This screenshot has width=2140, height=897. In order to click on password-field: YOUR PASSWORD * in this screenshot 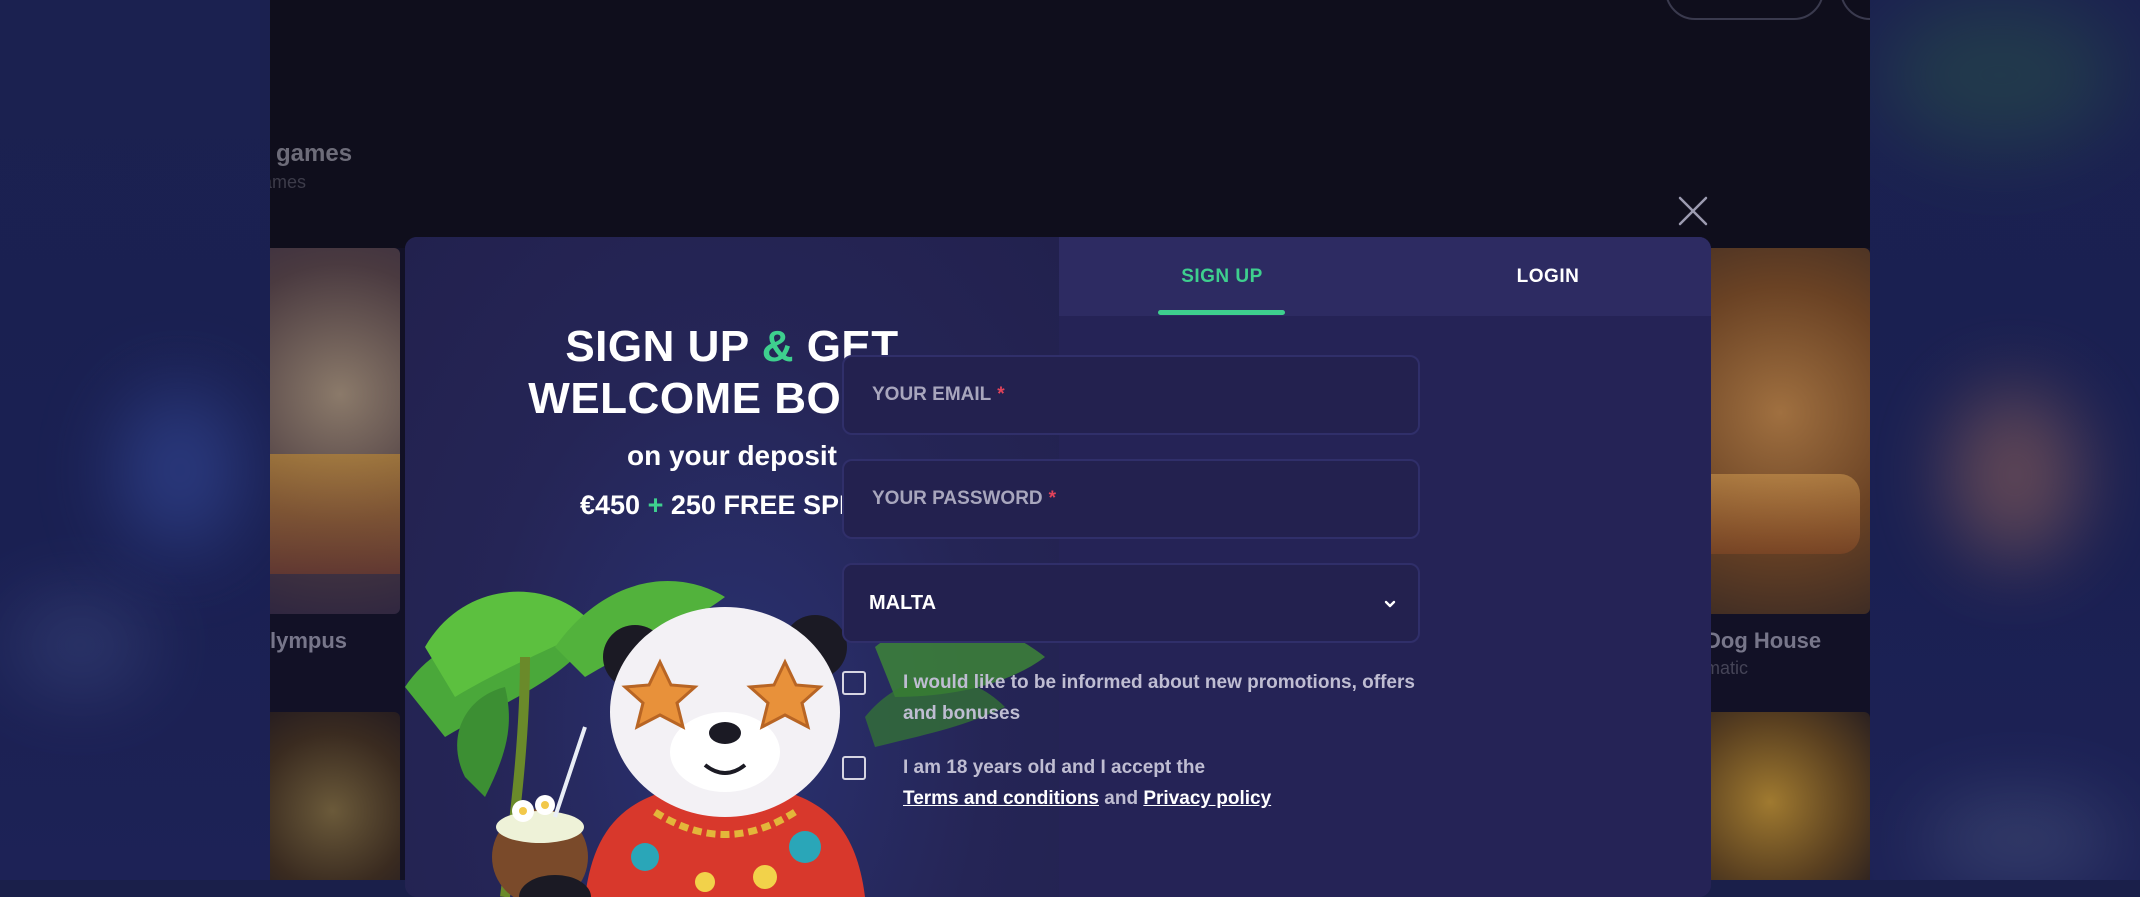, I will do `click(1131, 499)`.